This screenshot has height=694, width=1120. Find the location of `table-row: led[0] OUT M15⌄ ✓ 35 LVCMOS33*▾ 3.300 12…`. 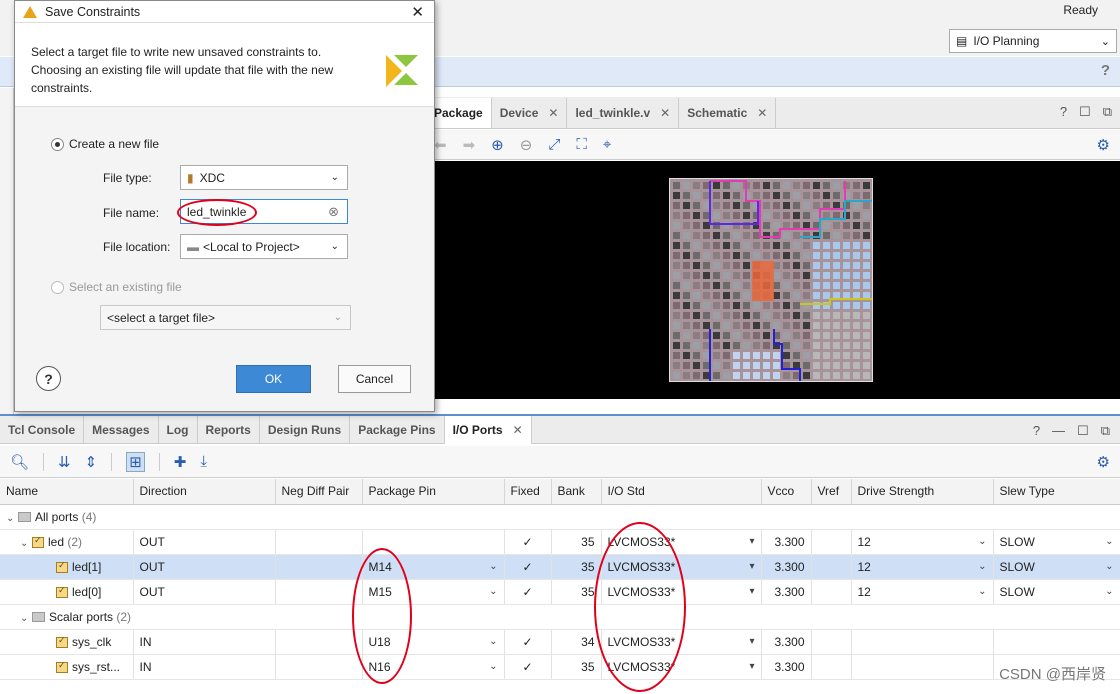

table-row: led[0] OUT M15⌄ ✓ 35 LVCMOS33*▾ 3.300 12… is located at coordinates (560, 592).